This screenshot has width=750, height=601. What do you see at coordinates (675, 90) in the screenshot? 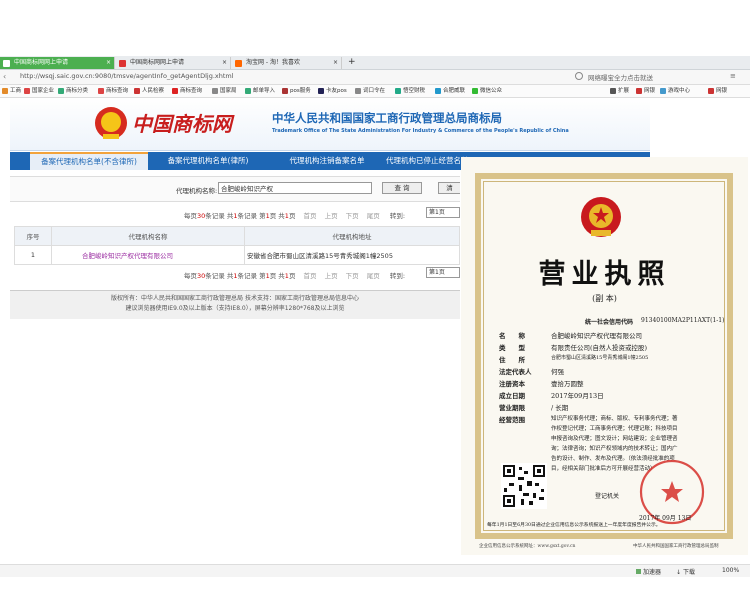
I see `game-center-item: 游戏中心` at bounding box center [675, 90].